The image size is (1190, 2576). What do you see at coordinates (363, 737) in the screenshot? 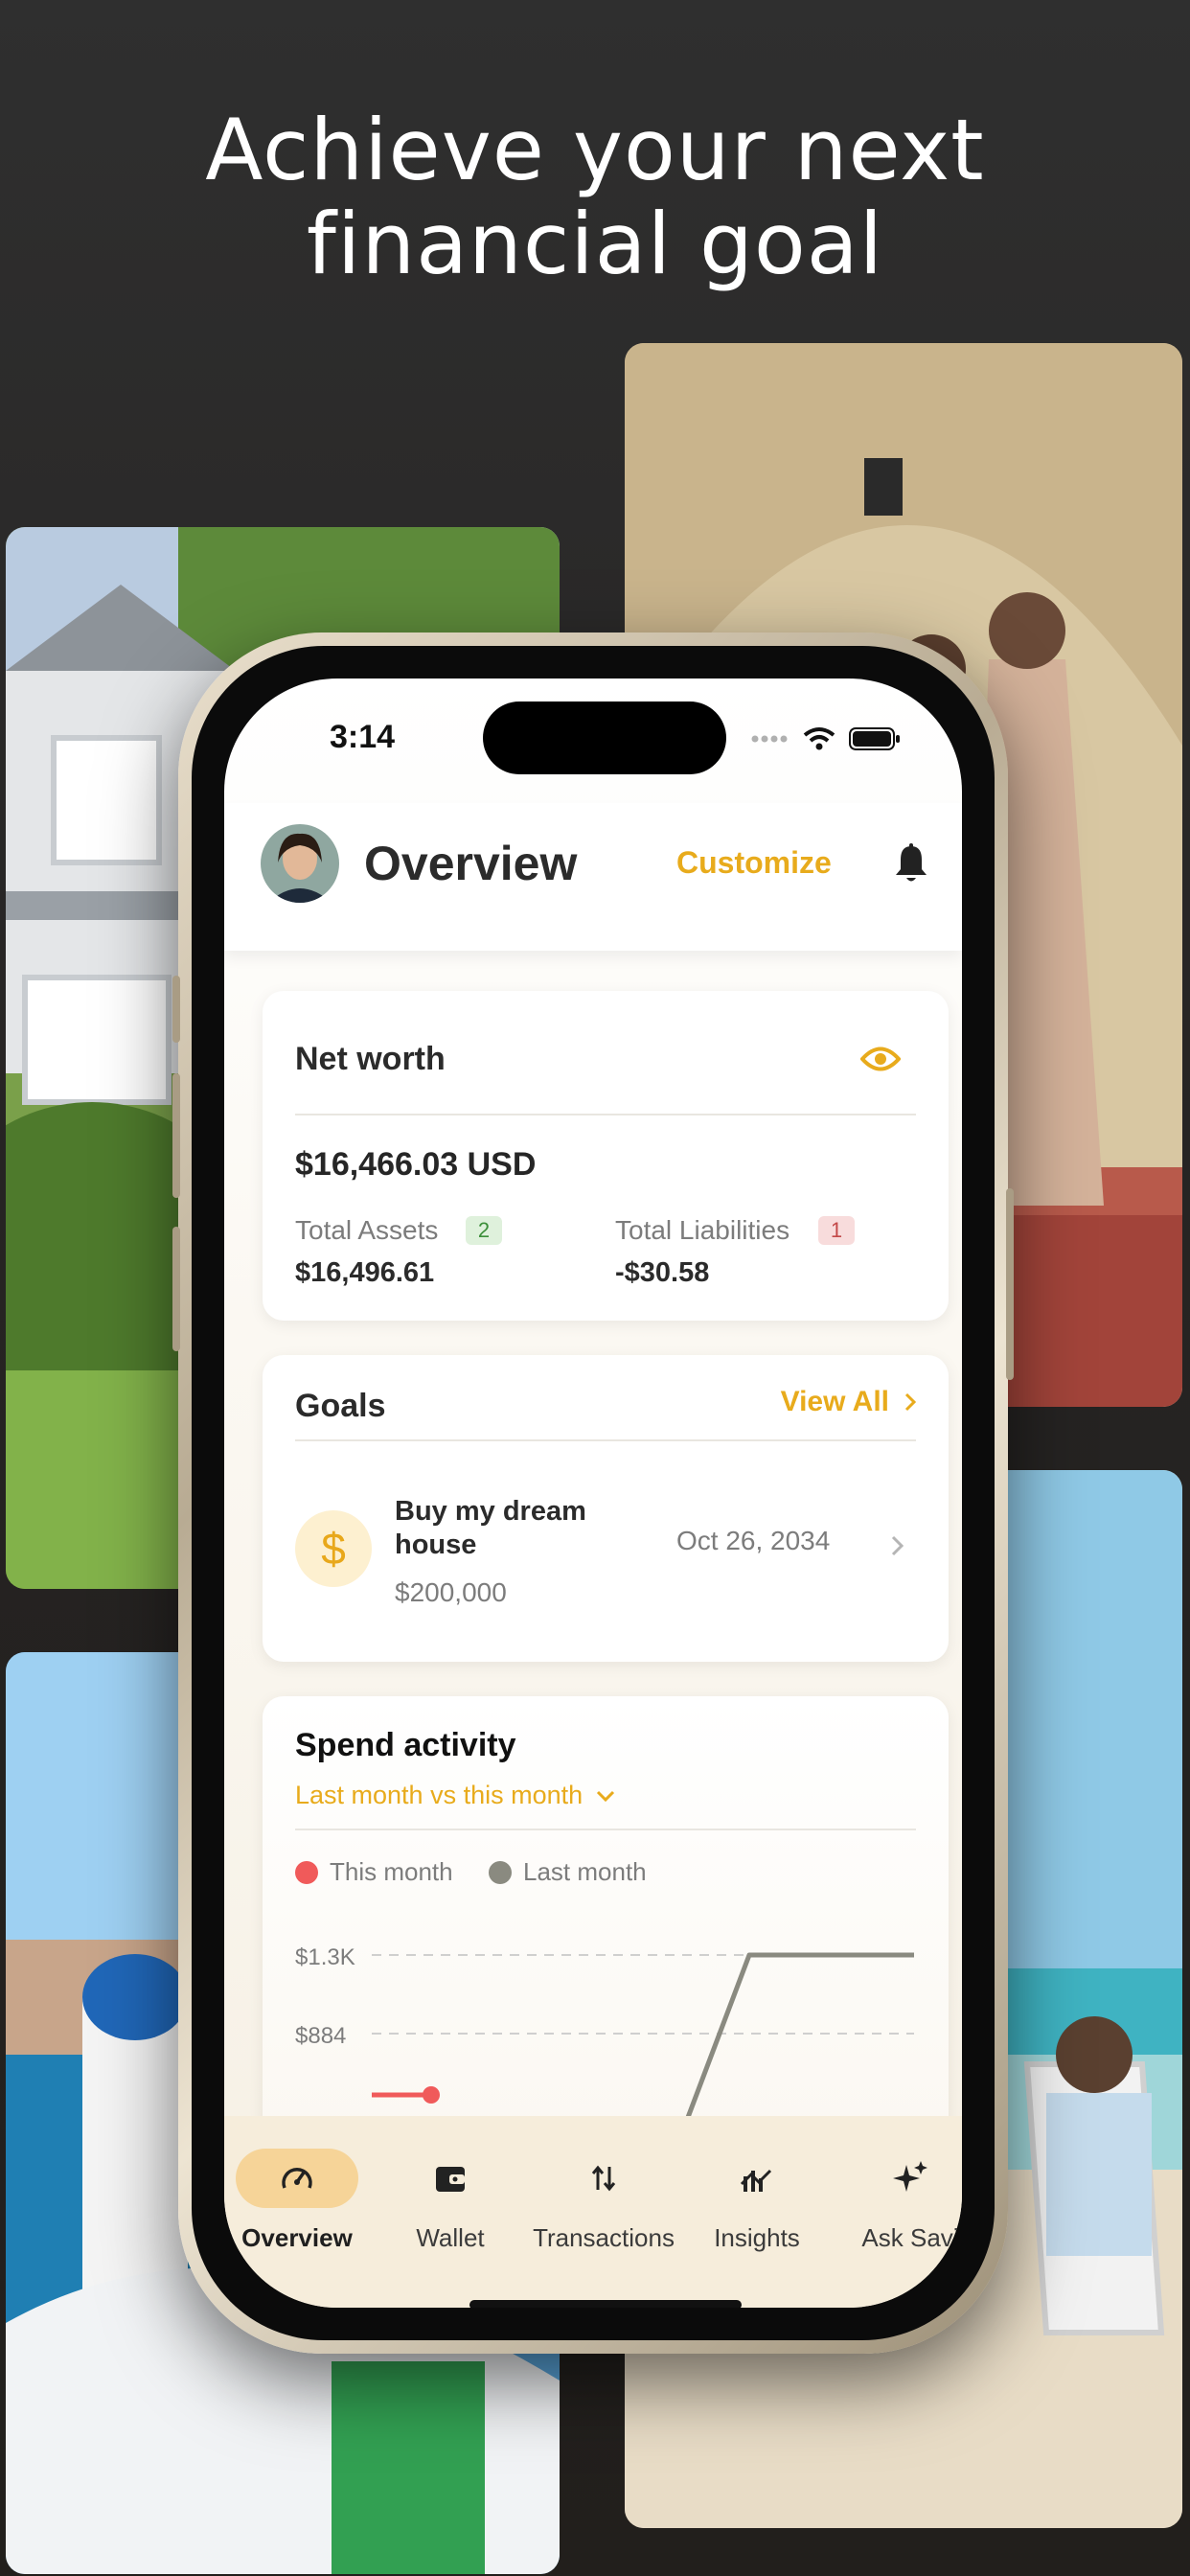
I see `status-time: 3:14` at bounding box center [363, 737].